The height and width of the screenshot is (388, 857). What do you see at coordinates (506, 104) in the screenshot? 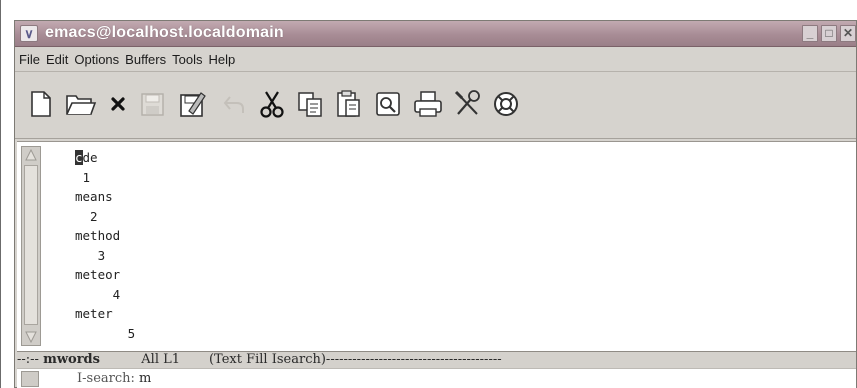
I see `help-icon` at bounding box center [506, 104].